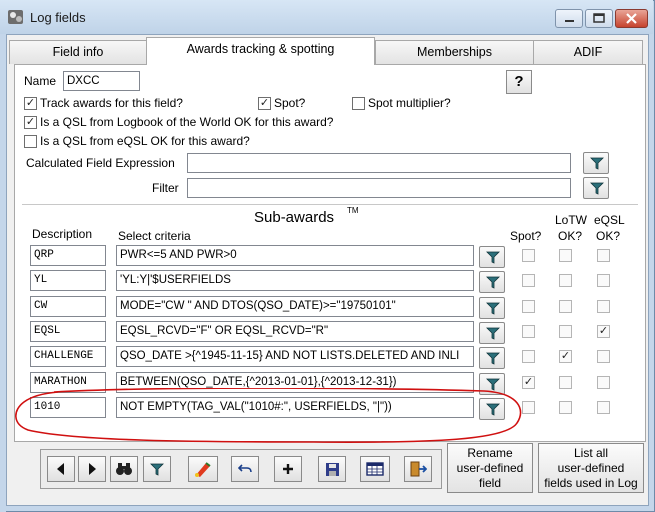 The height and width of the screenshot is (512, 655). I want to click on spot-label: Spot?, so click(290, 103).